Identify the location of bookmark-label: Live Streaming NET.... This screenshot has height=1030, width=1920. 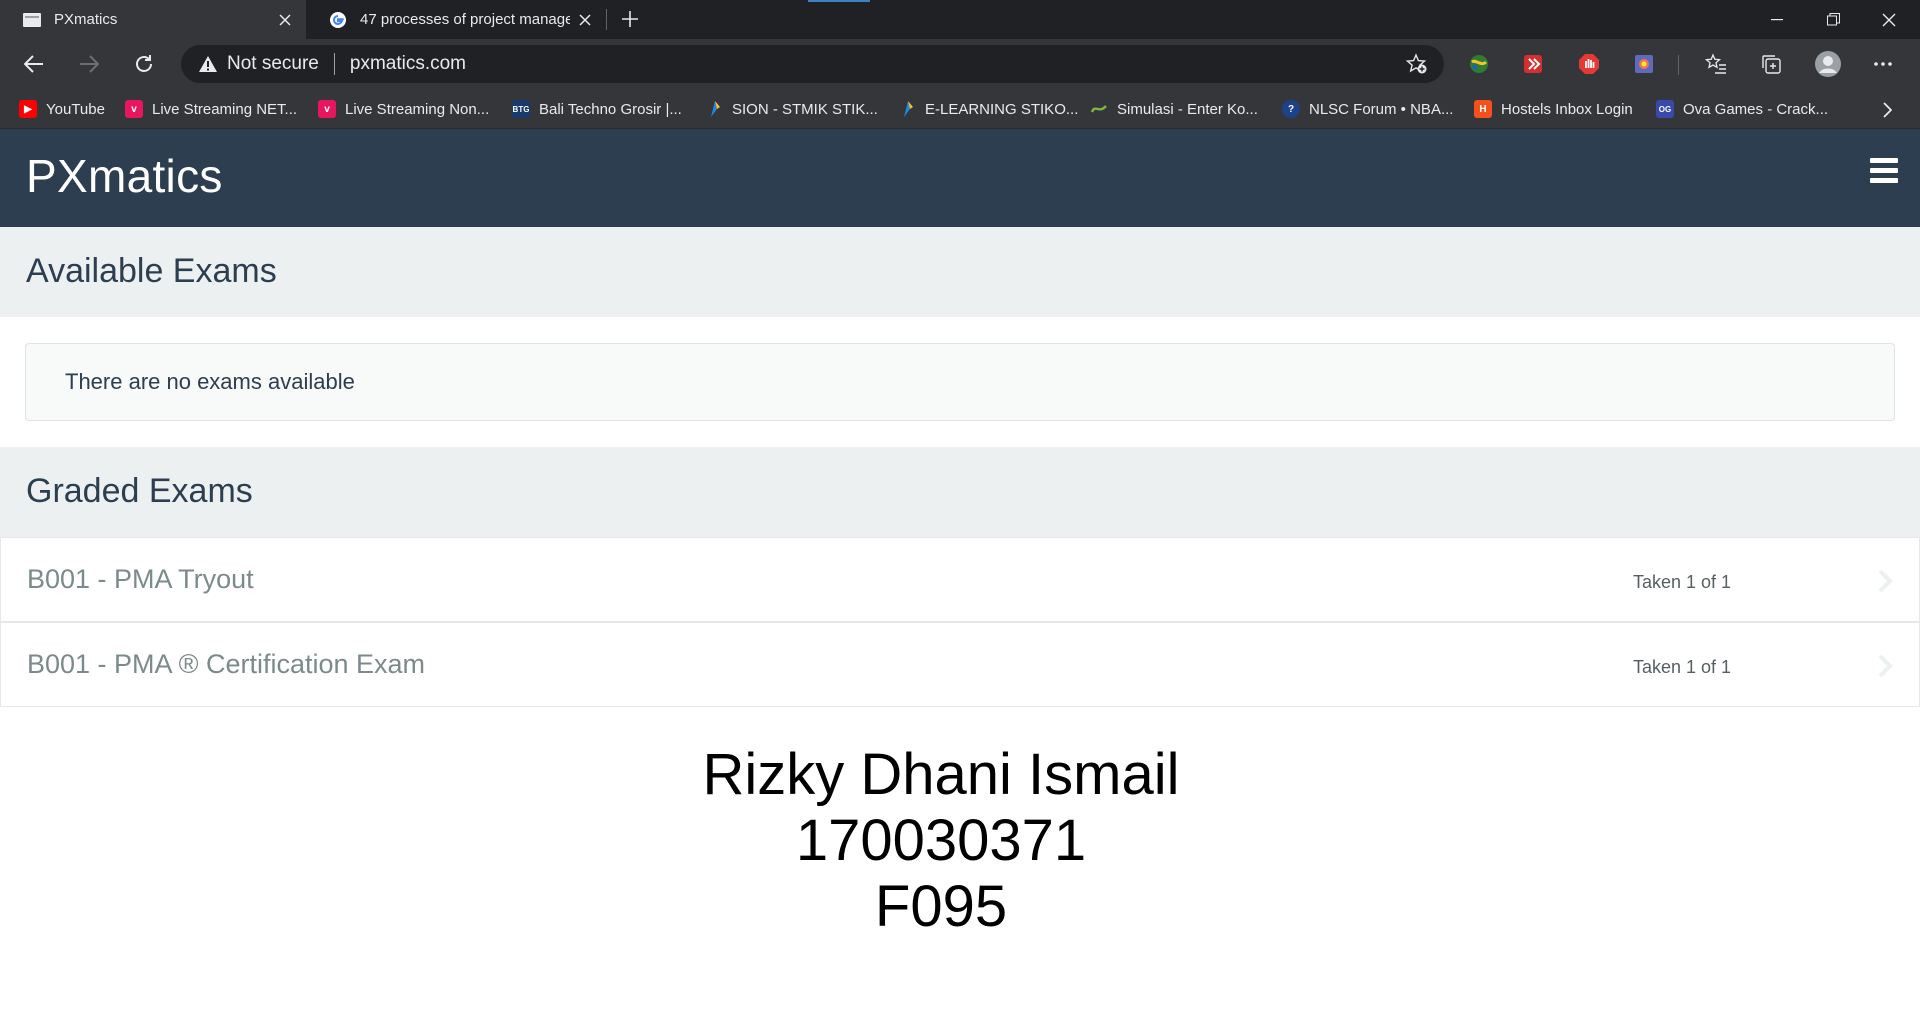
(225, 109).